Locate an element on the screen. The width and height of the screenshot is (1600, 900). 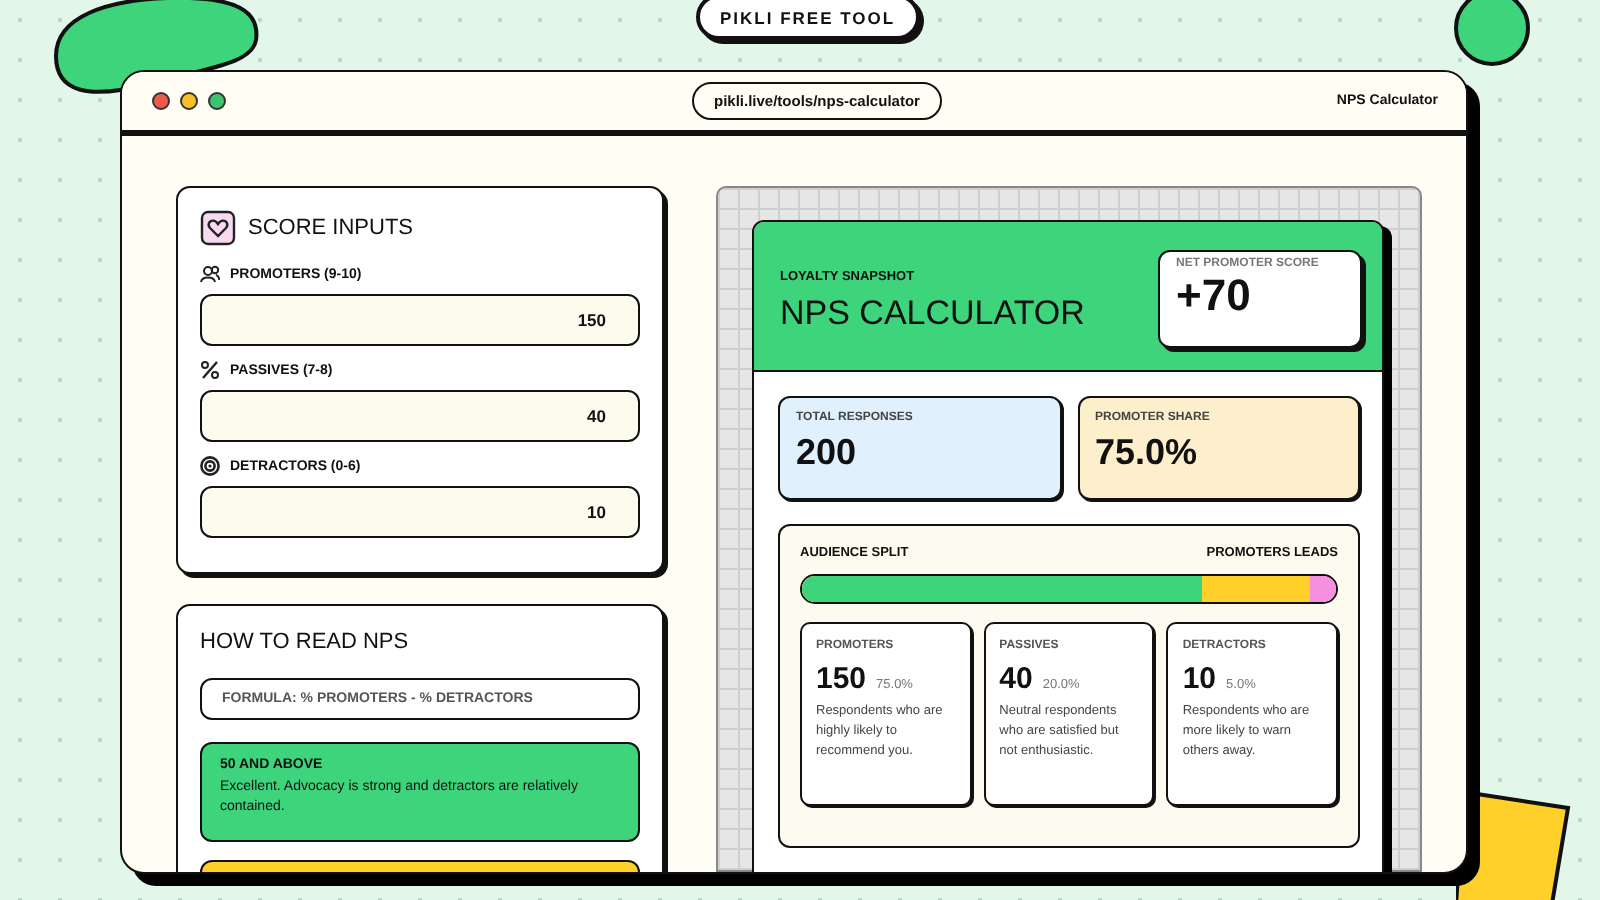
card-title: SCORE INPUTS is located at coordinates (331, 228).